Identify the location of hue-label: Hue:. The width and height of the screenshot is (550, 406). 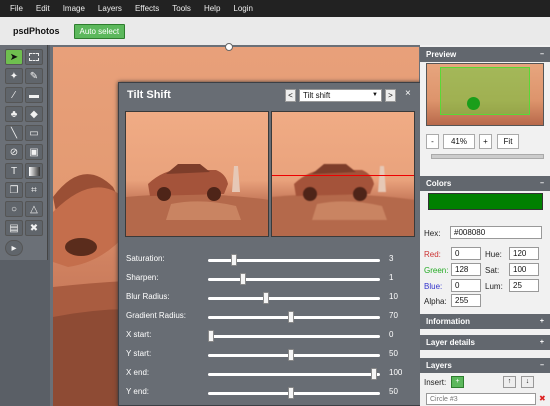
(493, 254).